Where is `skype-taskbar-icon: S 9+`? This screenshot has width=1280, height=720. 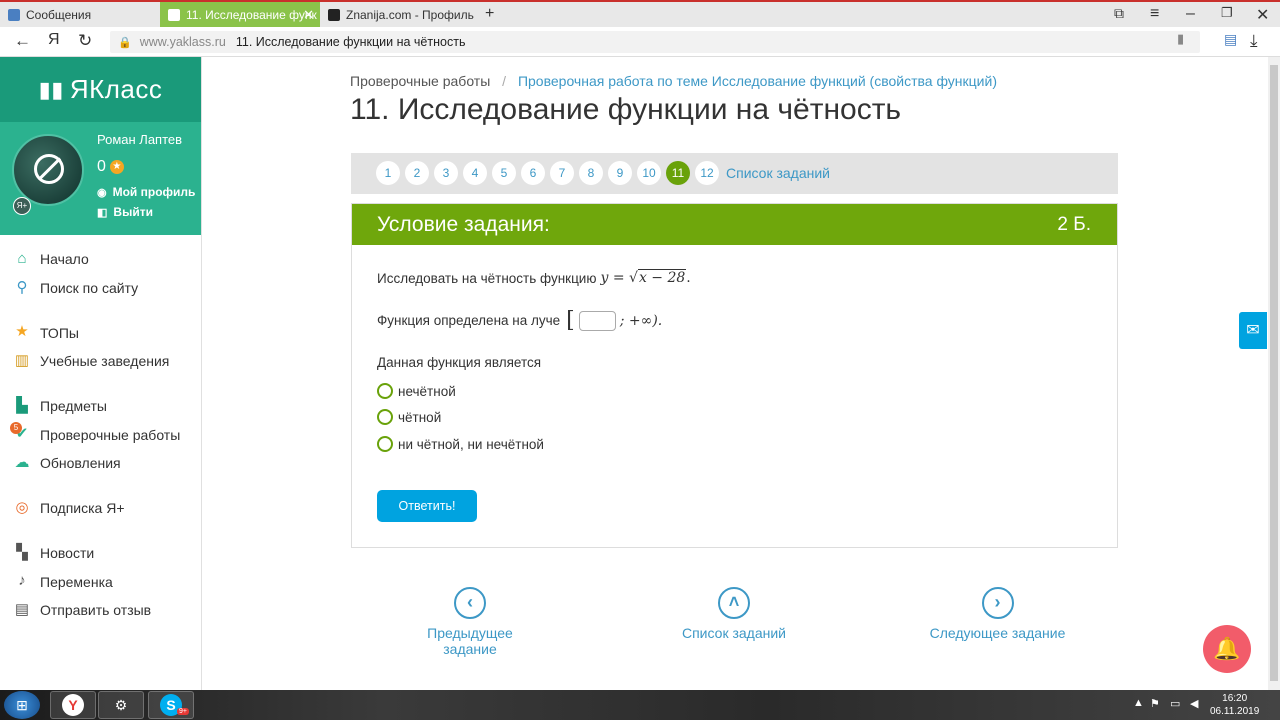 skype-taskbar-icon: S 9+ is located at coordinates (171, 705).